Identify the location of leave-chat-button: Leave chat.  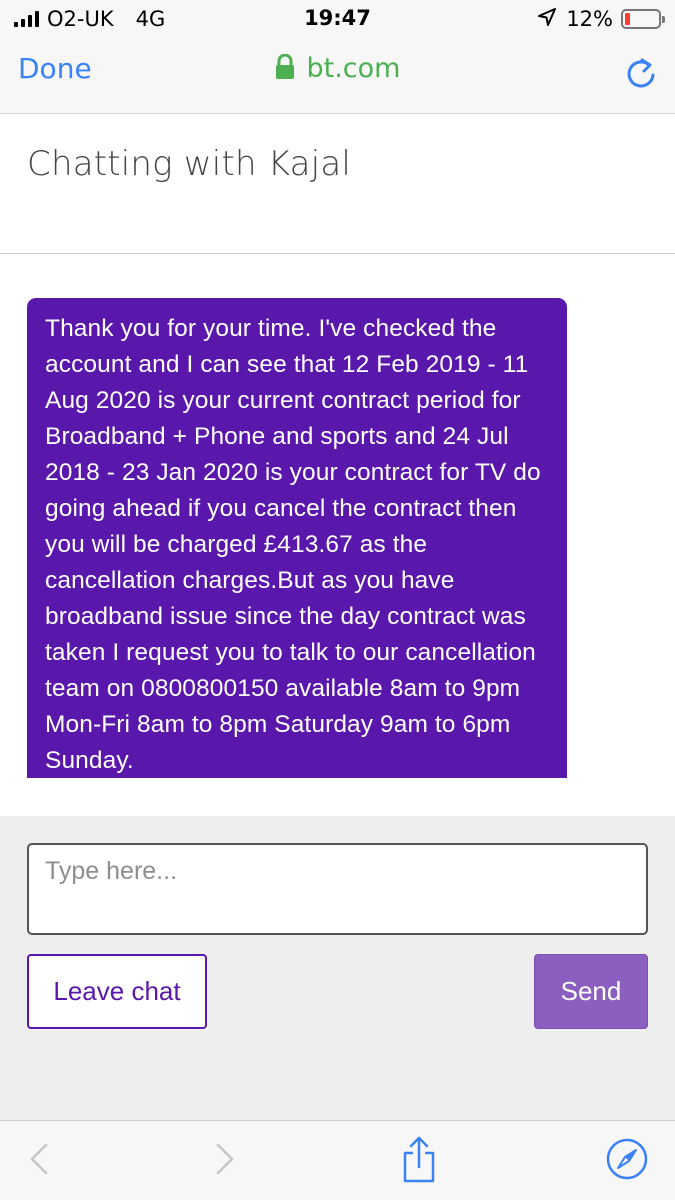
(117, 991).